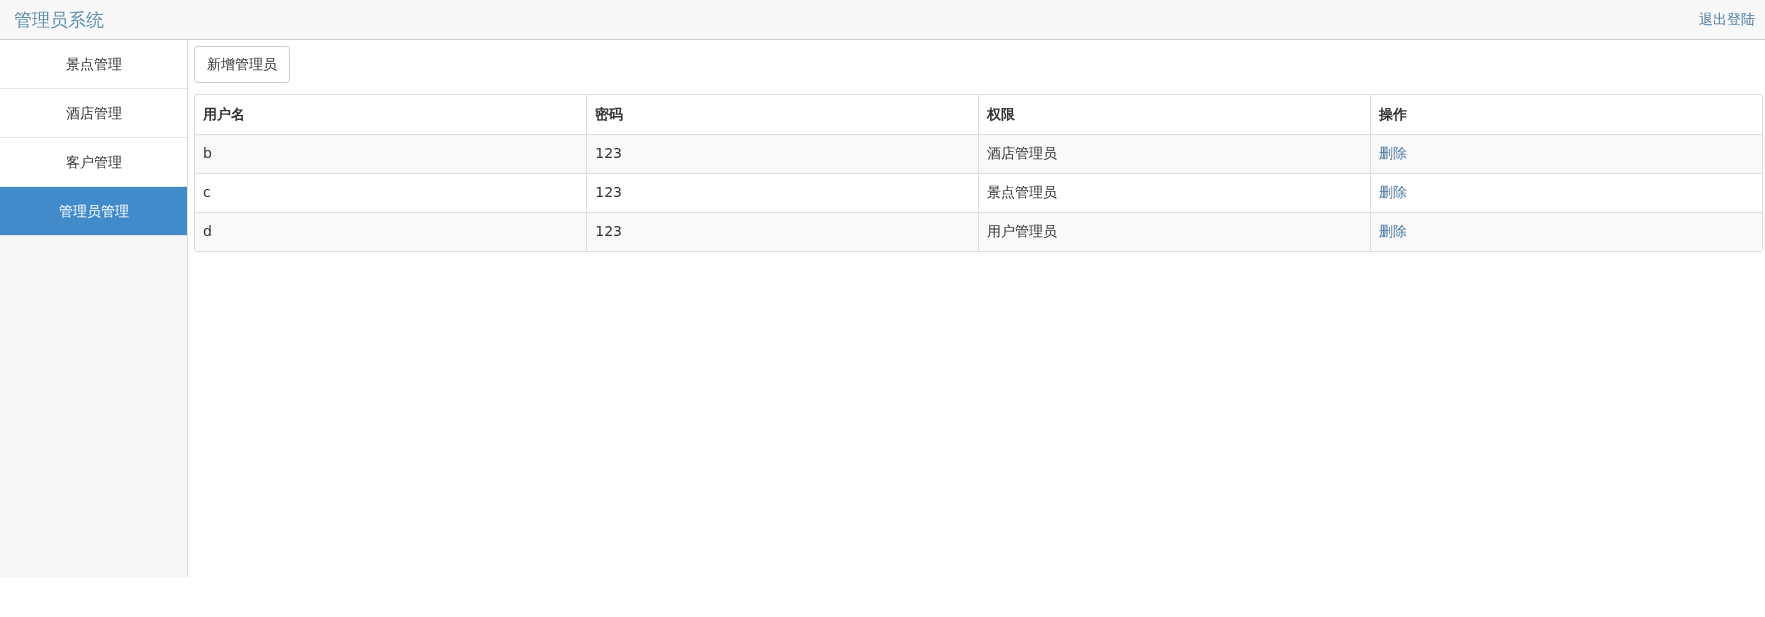  I want to click on sidebar-item: 客户管理, so click(93, 162).